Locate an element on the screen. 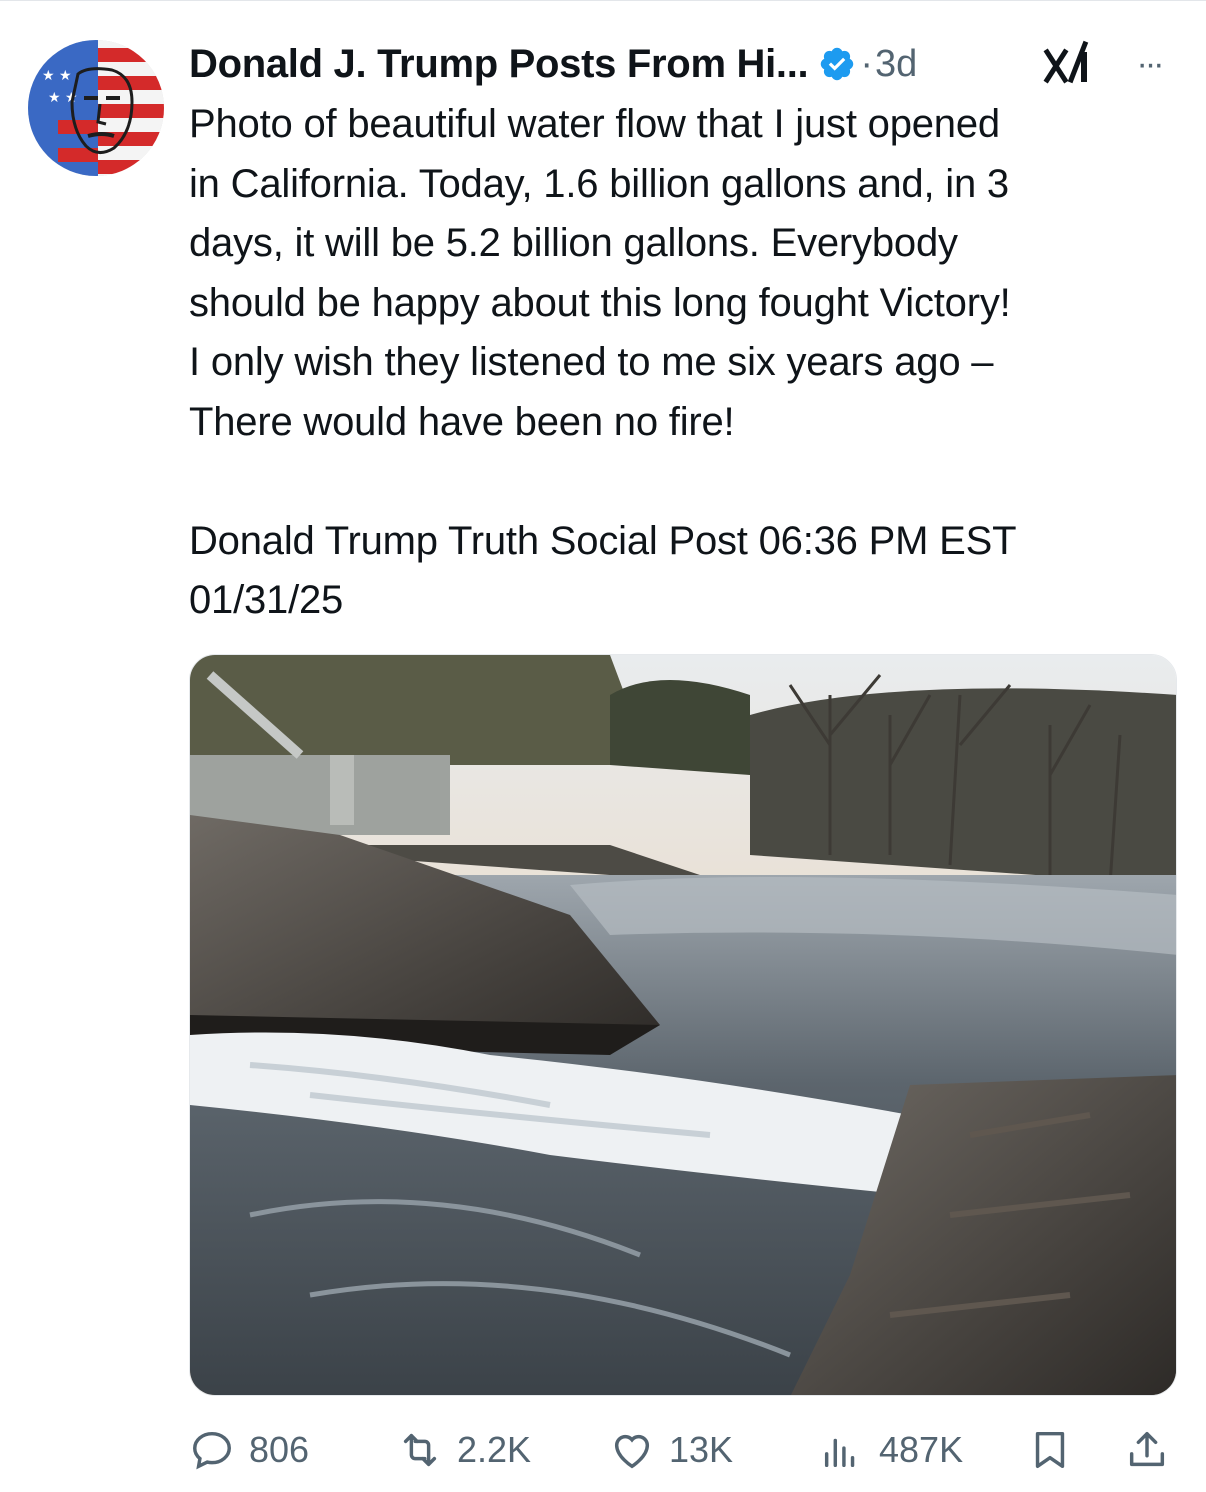 The height and width of the screenshot is (1492, 1206). action-bar: 806 2.2K 13K 487K is located at coordinates (684, 1450).